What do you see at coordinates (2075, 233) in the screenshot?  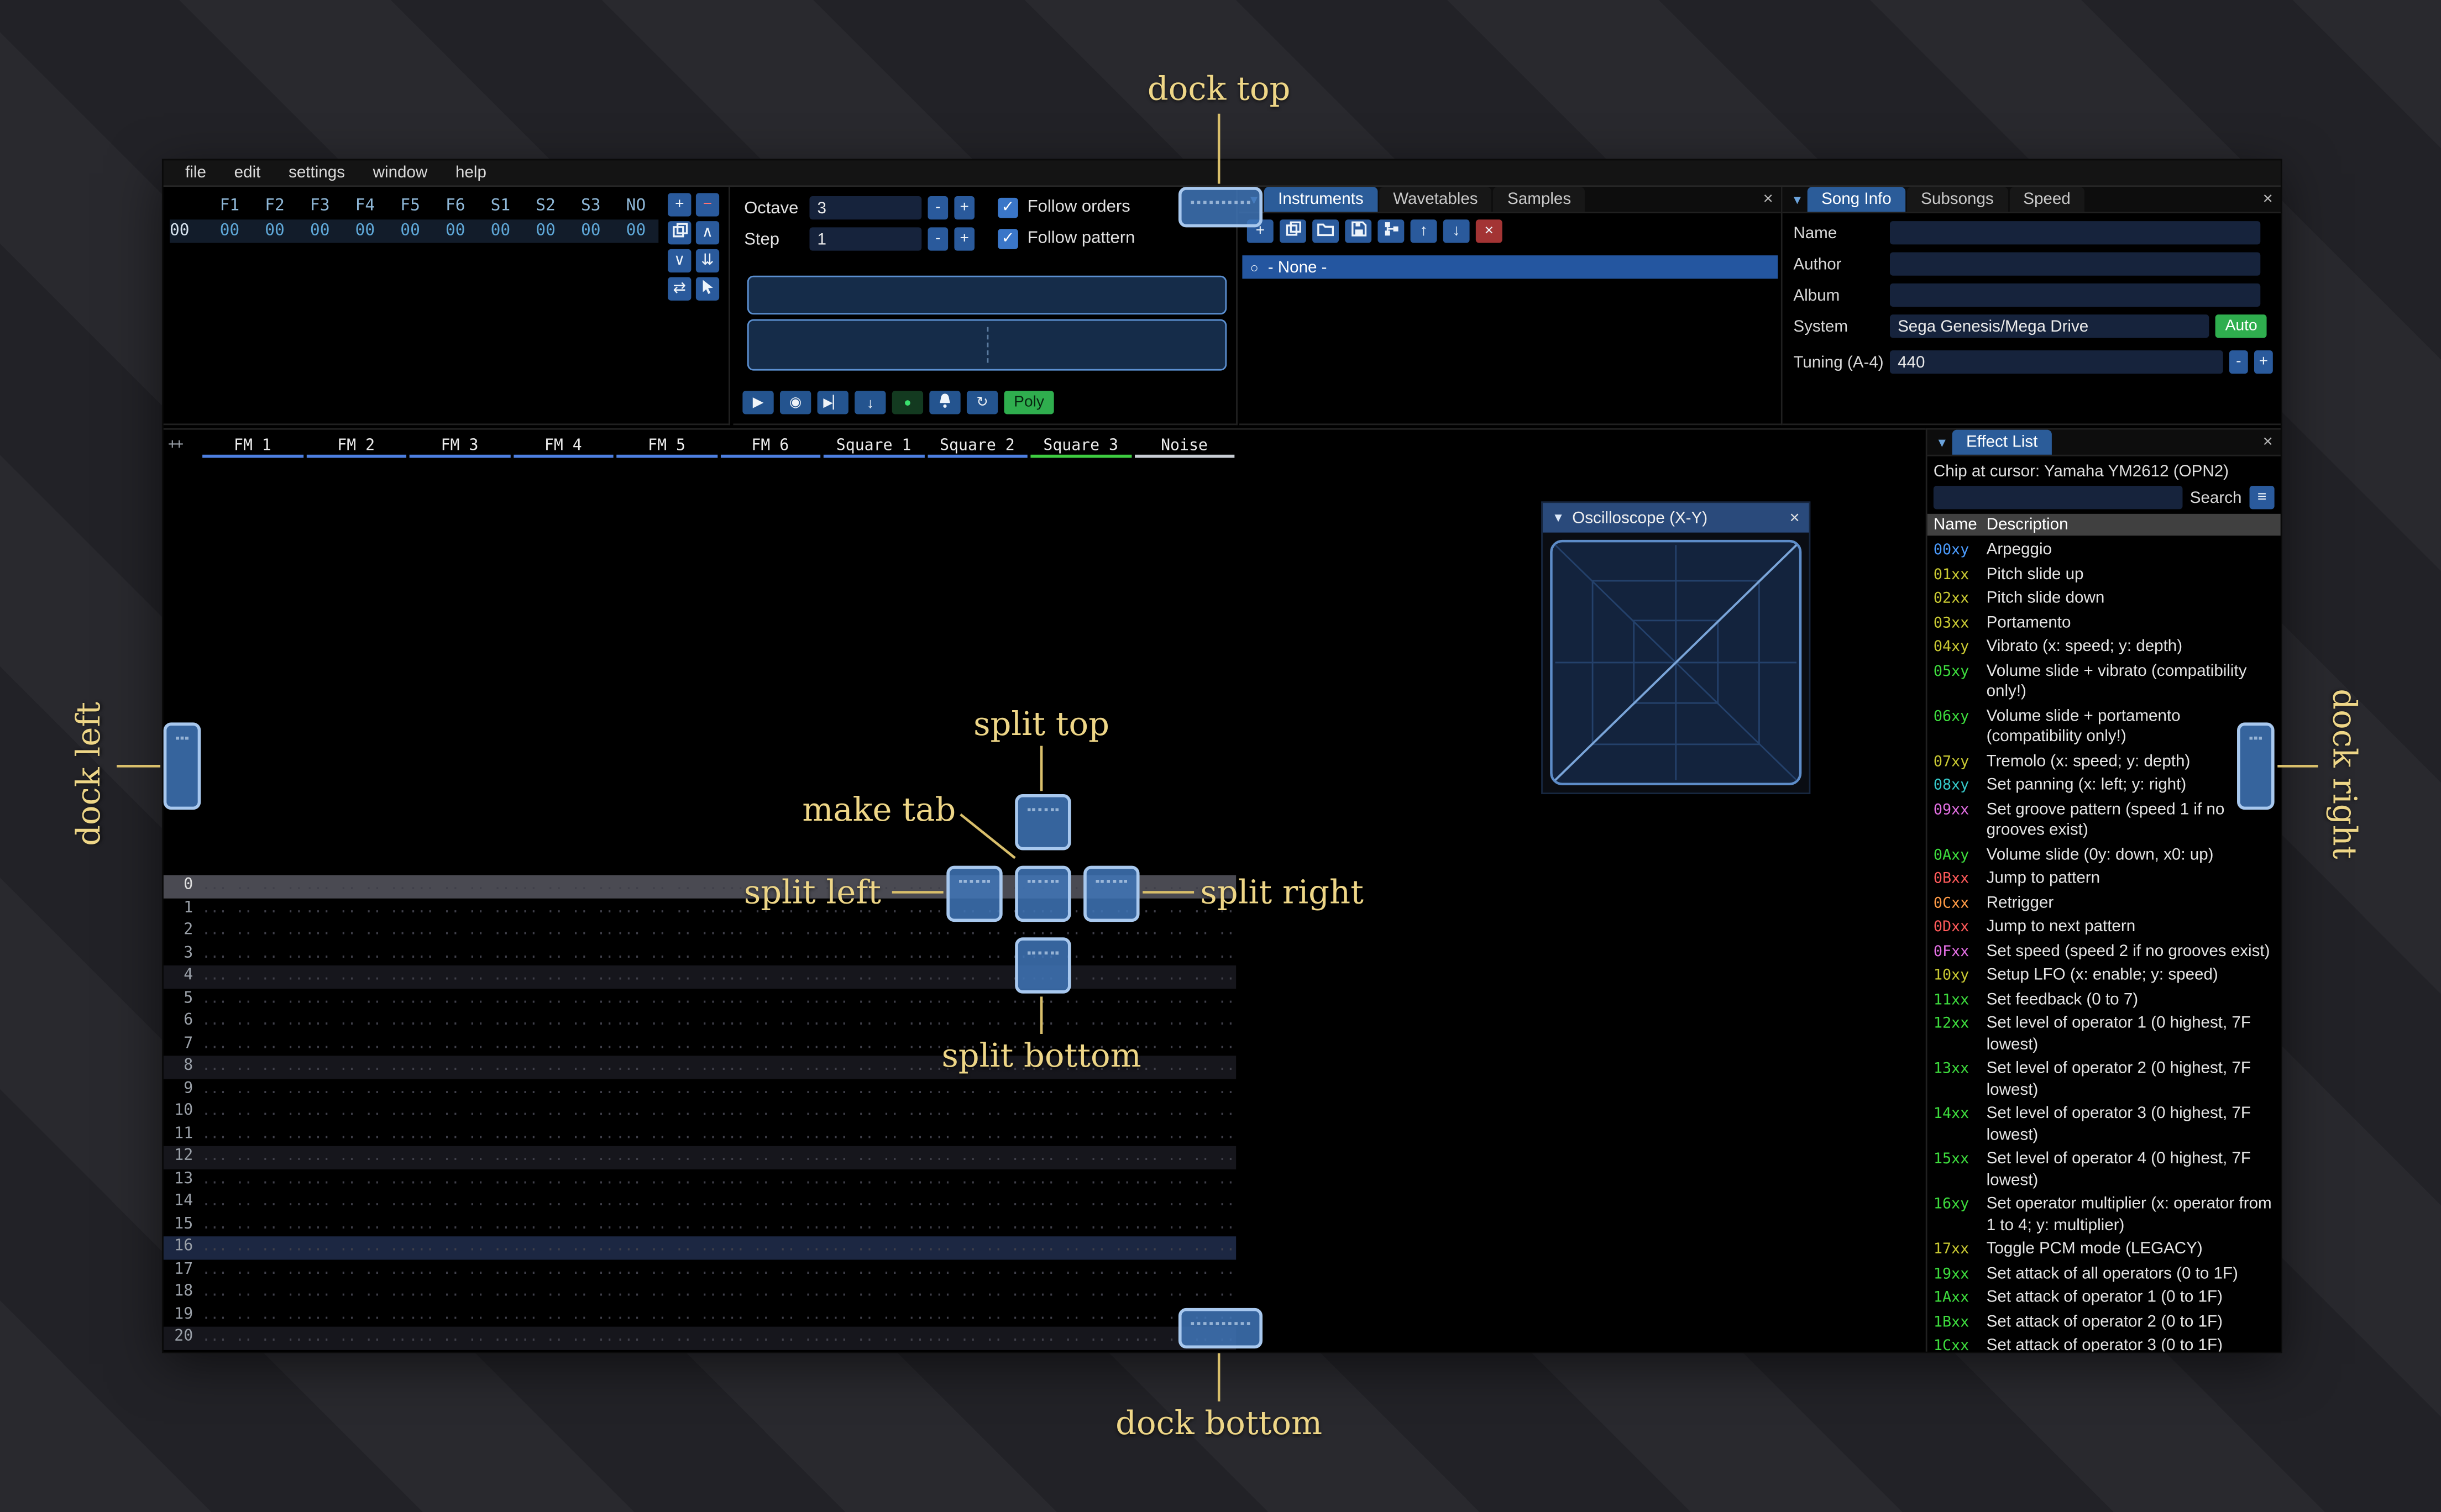 I see `input-name` at bounding box center [2075, 233].